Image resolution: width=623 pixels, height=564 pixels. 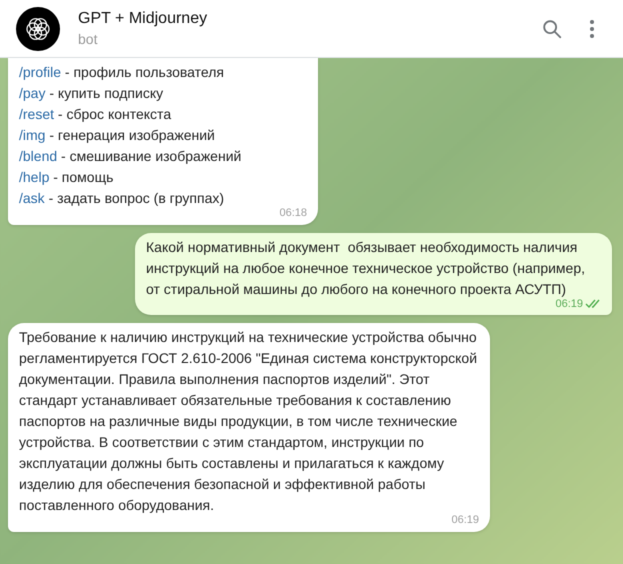 What do you see at coordinates (131, 135) in the screenshot?
I see `command-description: - генерация изображений` at bounding box center [131, 135].